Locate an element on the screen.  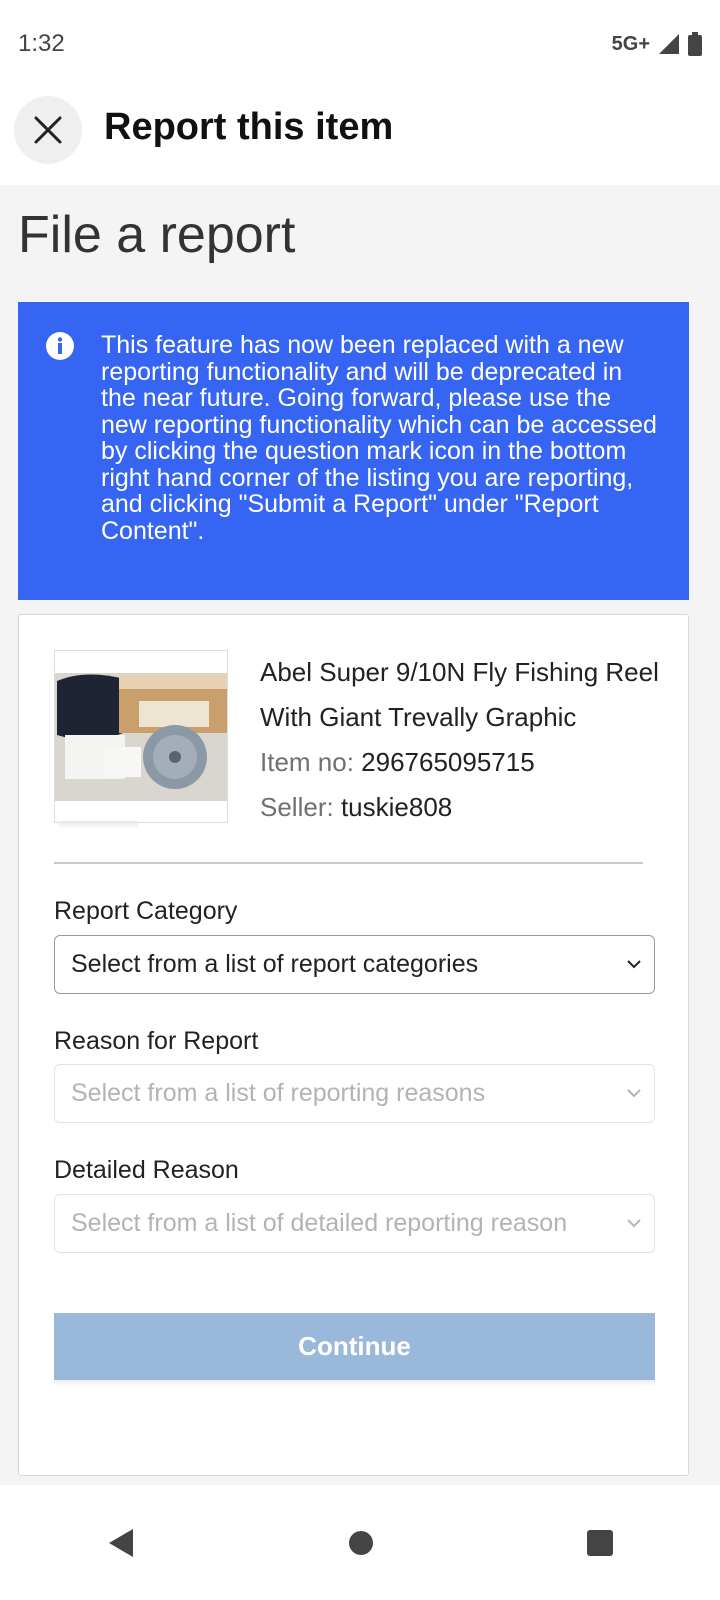
network-label: 5G+ is located at coordinates (630, 43).